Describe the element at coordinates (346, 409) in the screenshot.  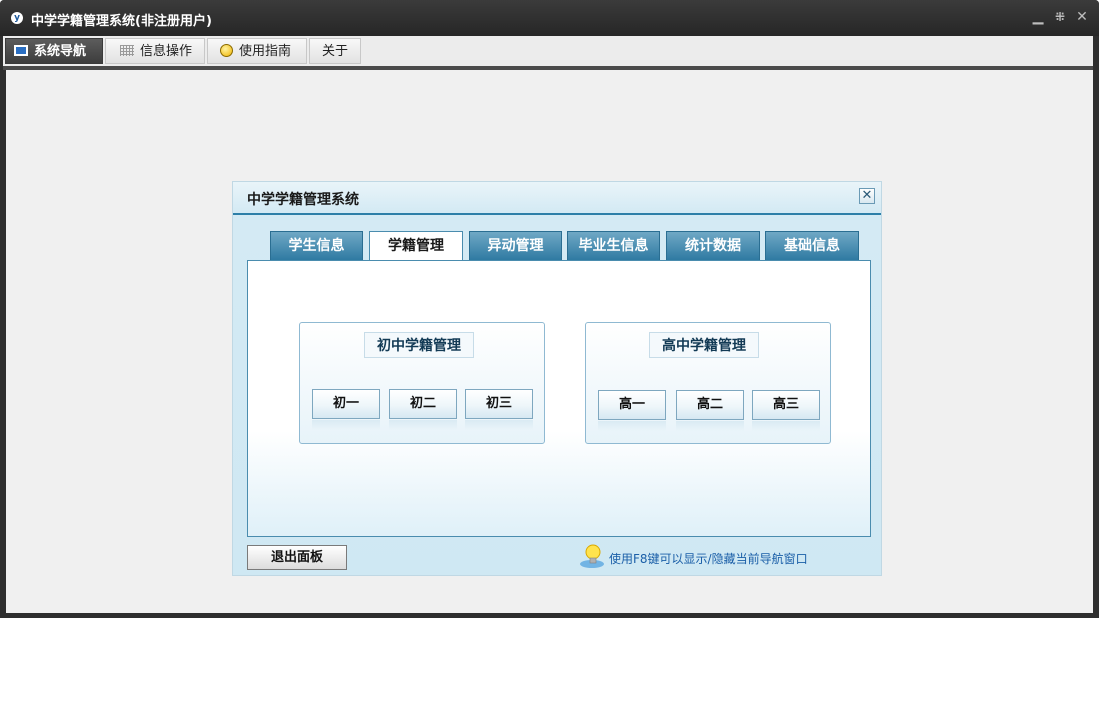
I see `grade-button-junior-1: 初一` at that location.